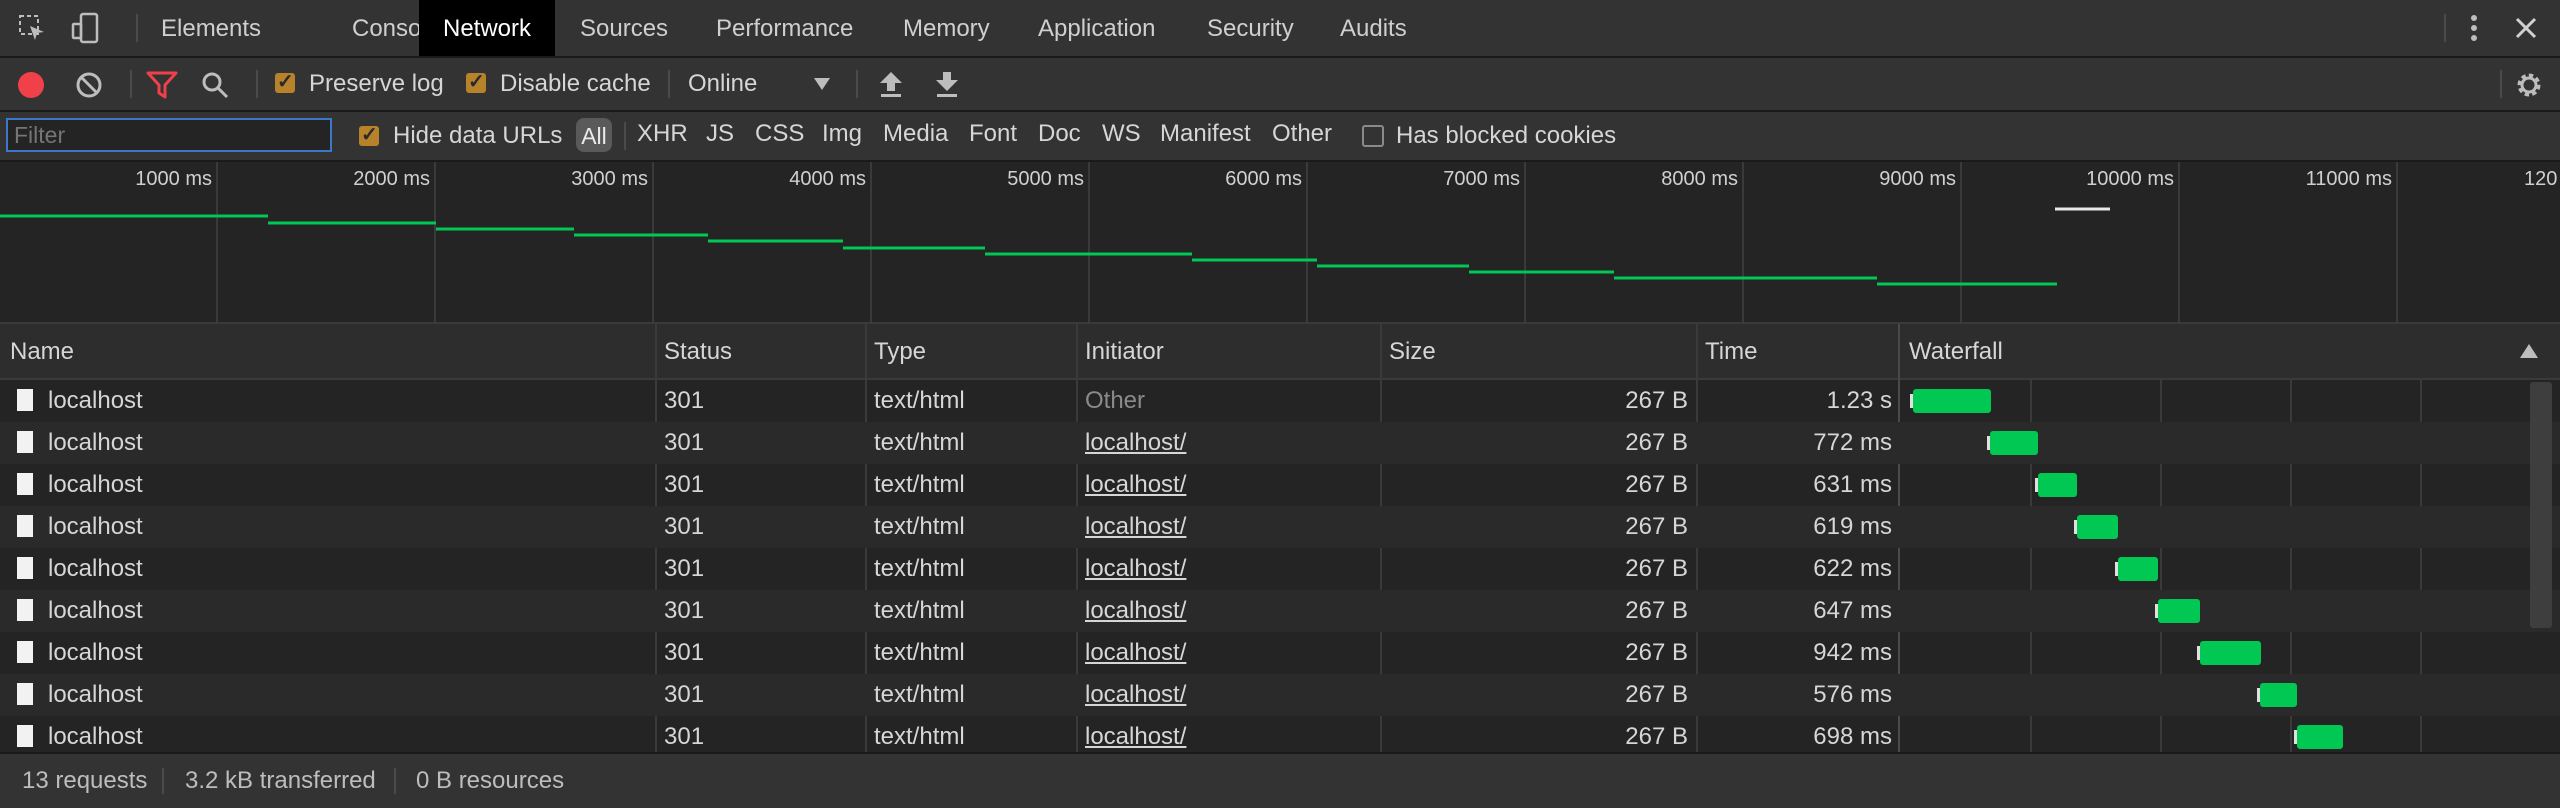  What do you see at coordinates (1373, 28) in the screenshot?
I see `tab-audits: Audits` at bounding box center [1373, 28].